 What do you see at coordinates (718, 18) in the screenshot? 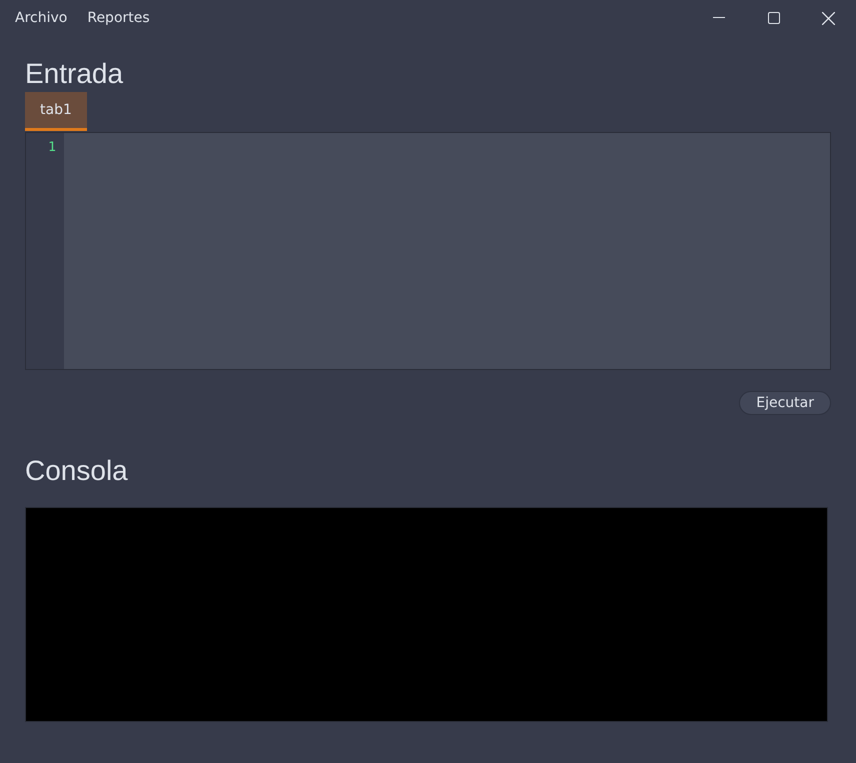
I see `minimize-icon` at bounding box center [718, 18].